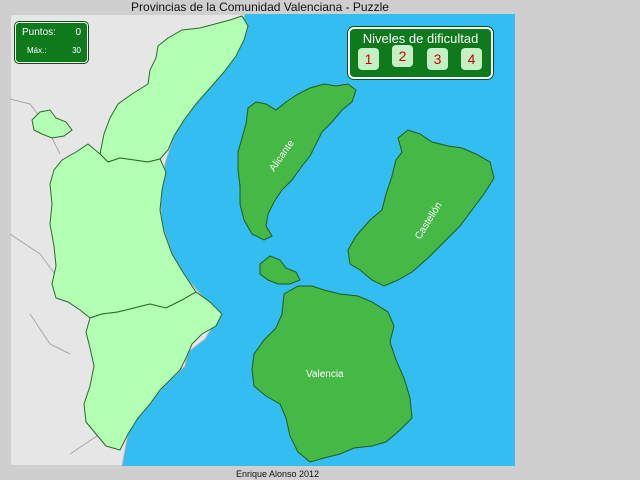 The height and width of the screenshot is (480, 640). I want to click on points-value: 0, so click(78, 32).